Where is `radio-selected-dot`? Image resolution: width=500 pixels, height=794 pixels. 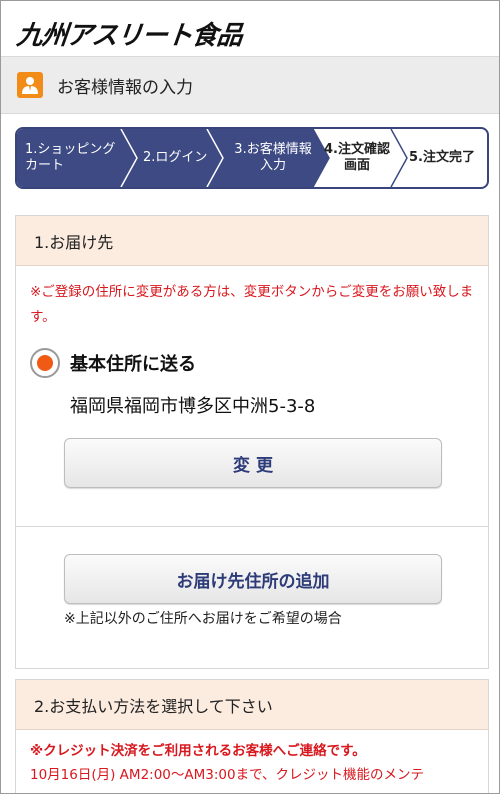
radio-selected-dot is located at coordinates (45, 362).